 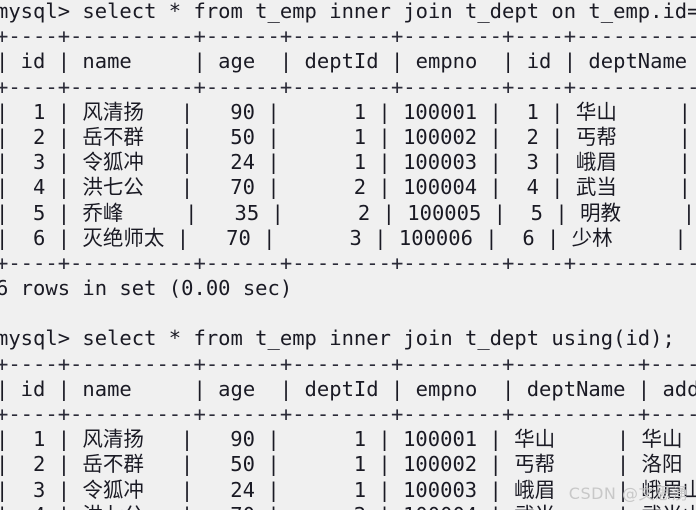 What do you see at coordinates (348, 489) in the screenshot?
I see `terminal-line: | 3 | 令狐冲 | 24 | 1 | 100003 | 峨眉 | 峨眉山 |` at bounding box center [348, 489].